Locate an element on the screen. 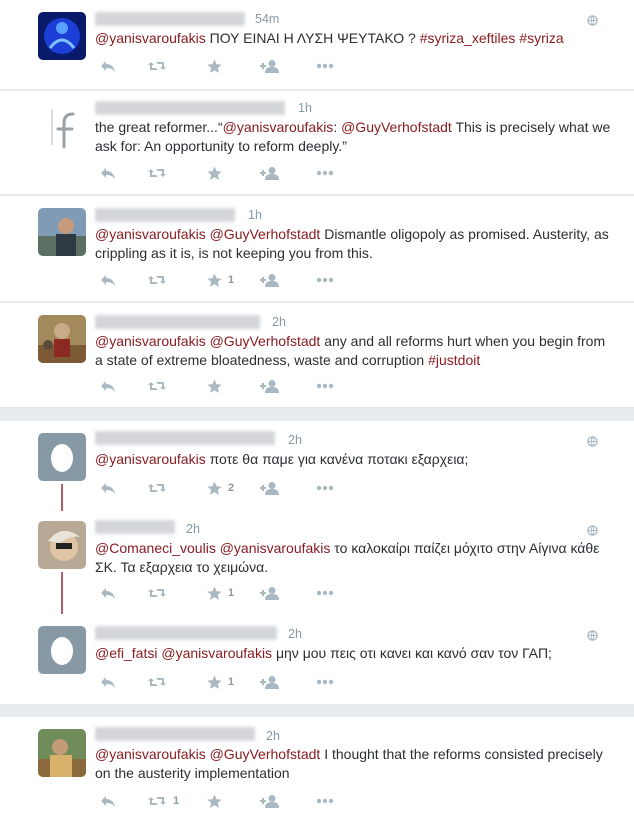 This screenshot has width=634, height=823. mention-link: @Comaneci_voulis is located at coordinates (155, 548).